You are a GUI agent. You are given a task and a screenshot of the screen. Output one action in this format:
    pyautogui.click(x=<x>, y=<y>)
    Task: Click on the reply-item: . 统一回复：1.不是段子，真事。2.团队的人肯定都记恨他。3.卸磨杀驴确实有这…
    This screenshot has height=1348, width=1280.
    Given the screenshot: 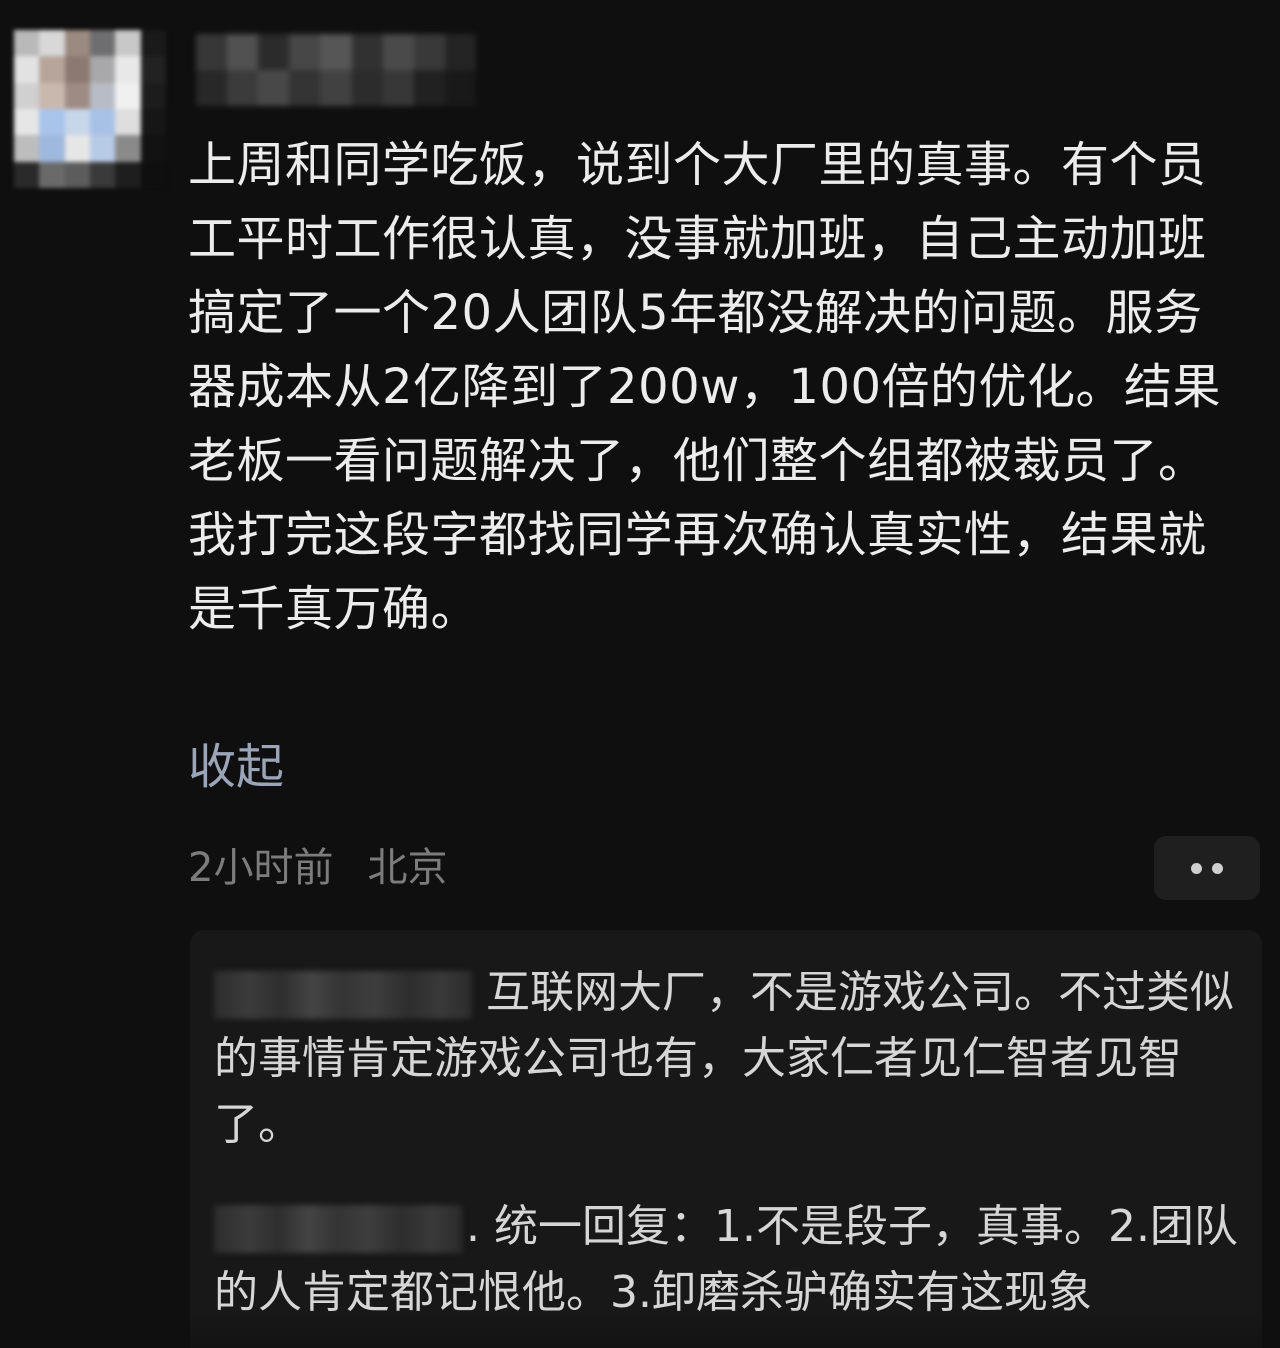 What is the action you would take?
    pyautogui.click(x=729, y=1260)
    